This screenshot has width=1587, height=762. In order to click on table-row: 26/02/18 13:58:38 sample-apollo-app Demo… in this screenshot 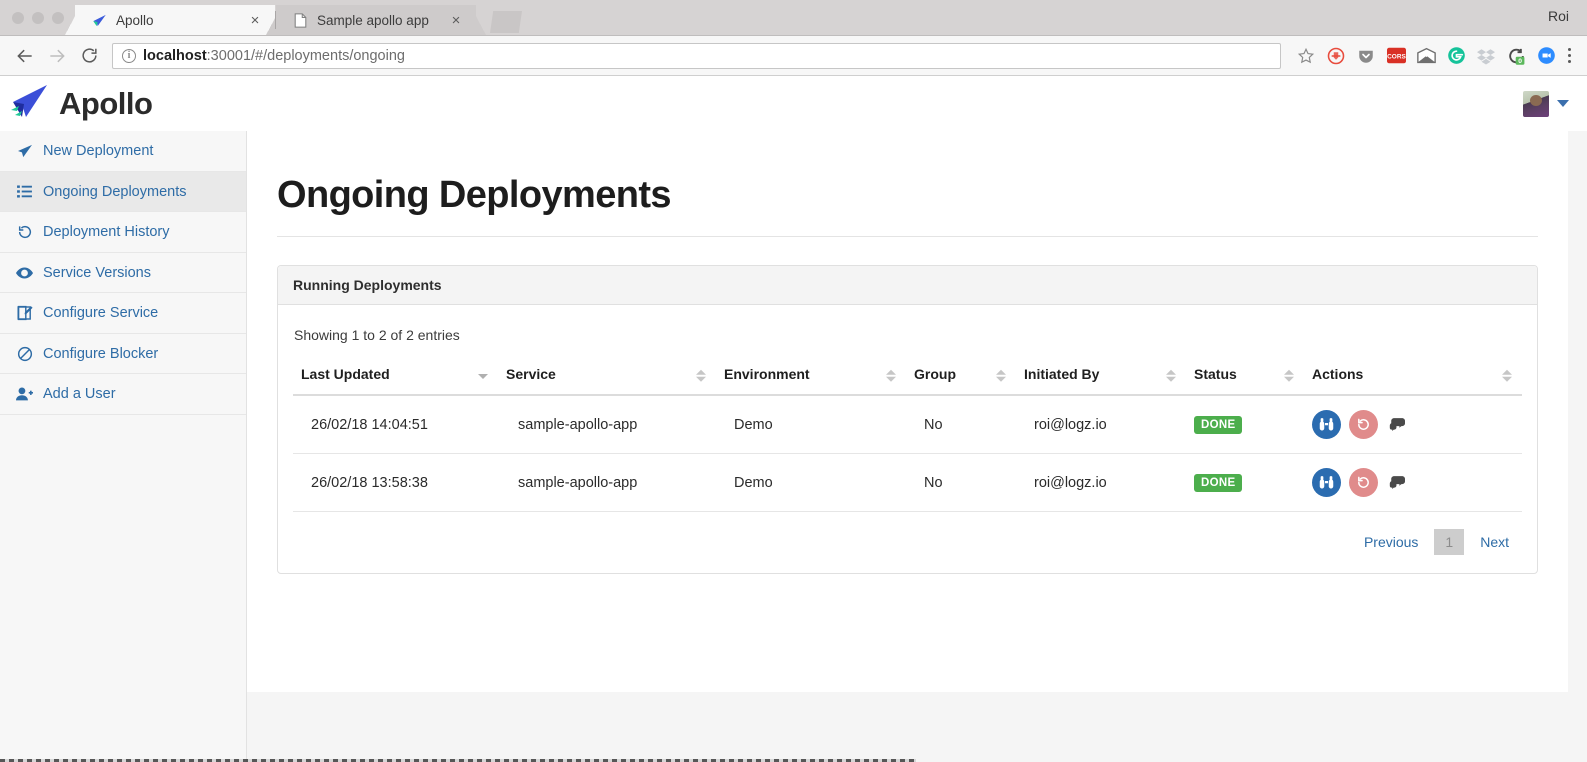, I will do `click(907, 482)`.